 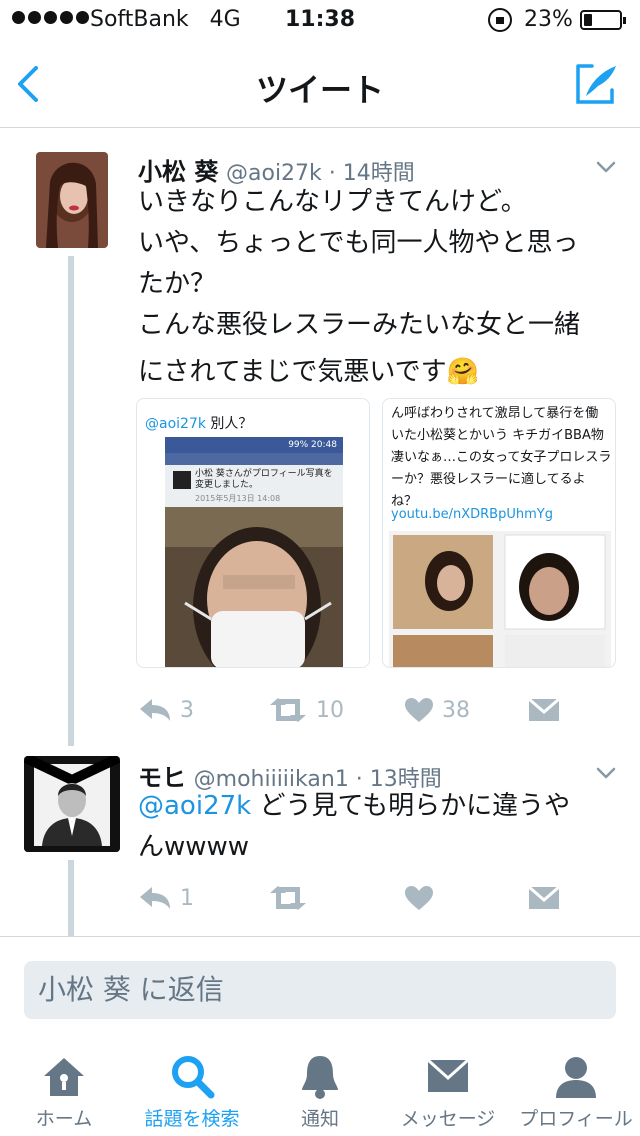 I want to click on tab-bar: ホーム 話題を検索 通知 メッセージ プロフィール, so click(x=320, y=1086).